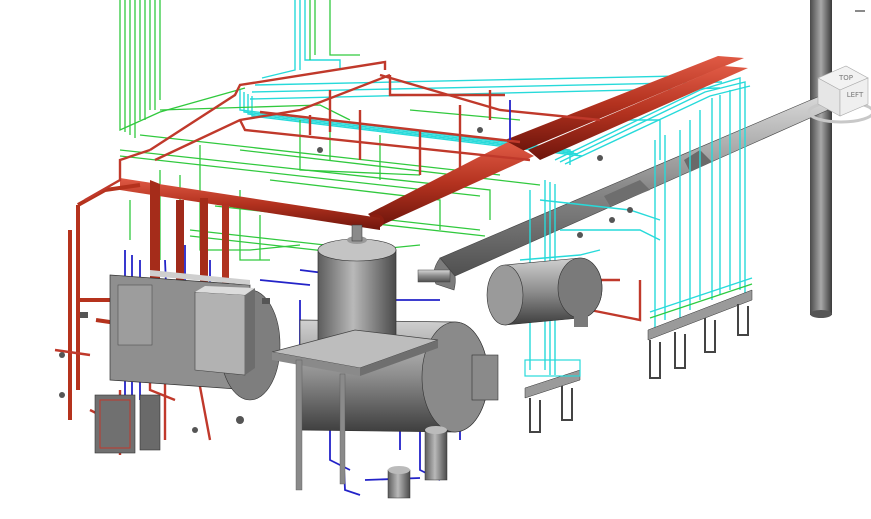 This screenshot has height=519, width=871. I want to click on minimize-icon, so click(860, 11).